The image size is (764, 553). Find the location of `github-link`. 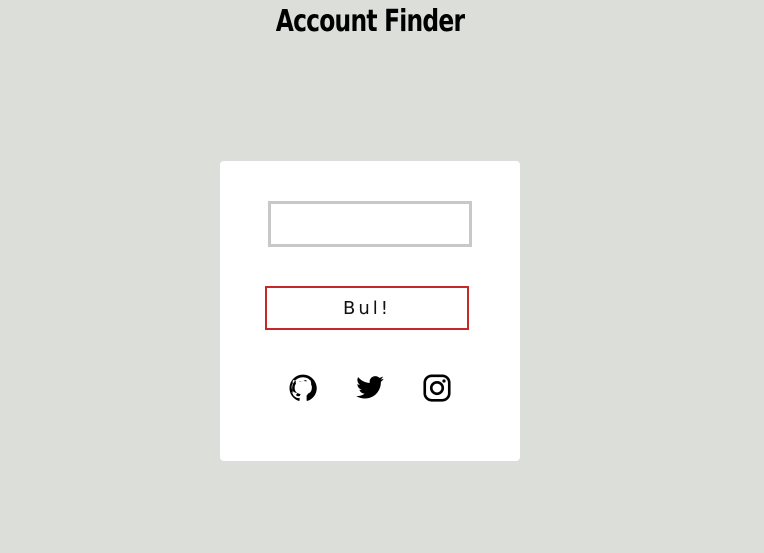

github-link is located at coordinates (303, 388).